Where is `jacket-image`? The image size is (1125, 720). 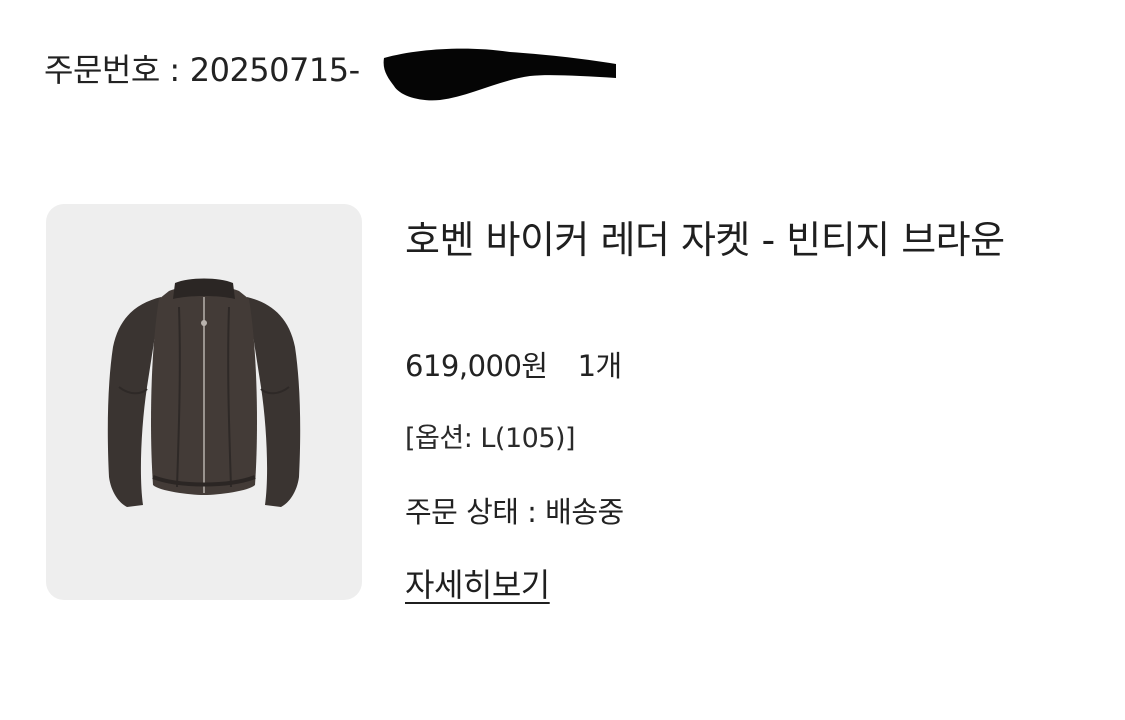 jacket-image is located at coordinates (204, 392).